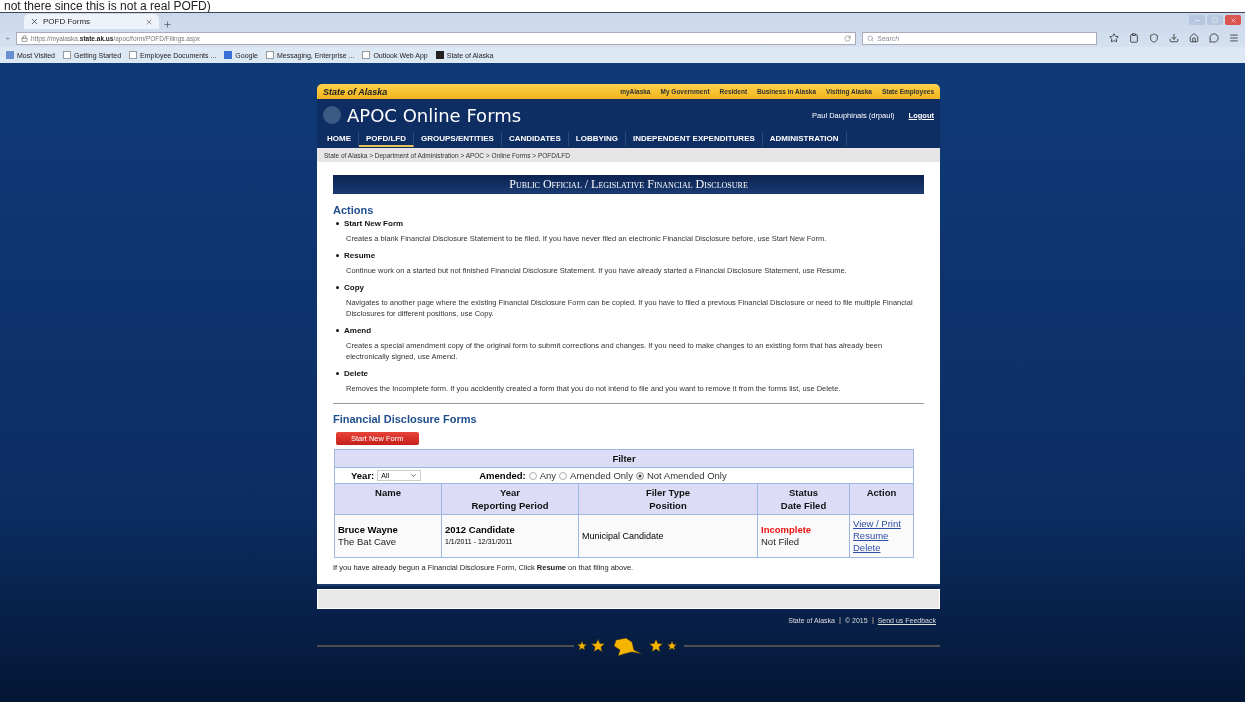 Image resolution: width=1245 pixels, height=702 pixels. What do you see at coordinates (1194, 38) in the screenshot?
I see `home-icon` at bounding box center [1194, 38].